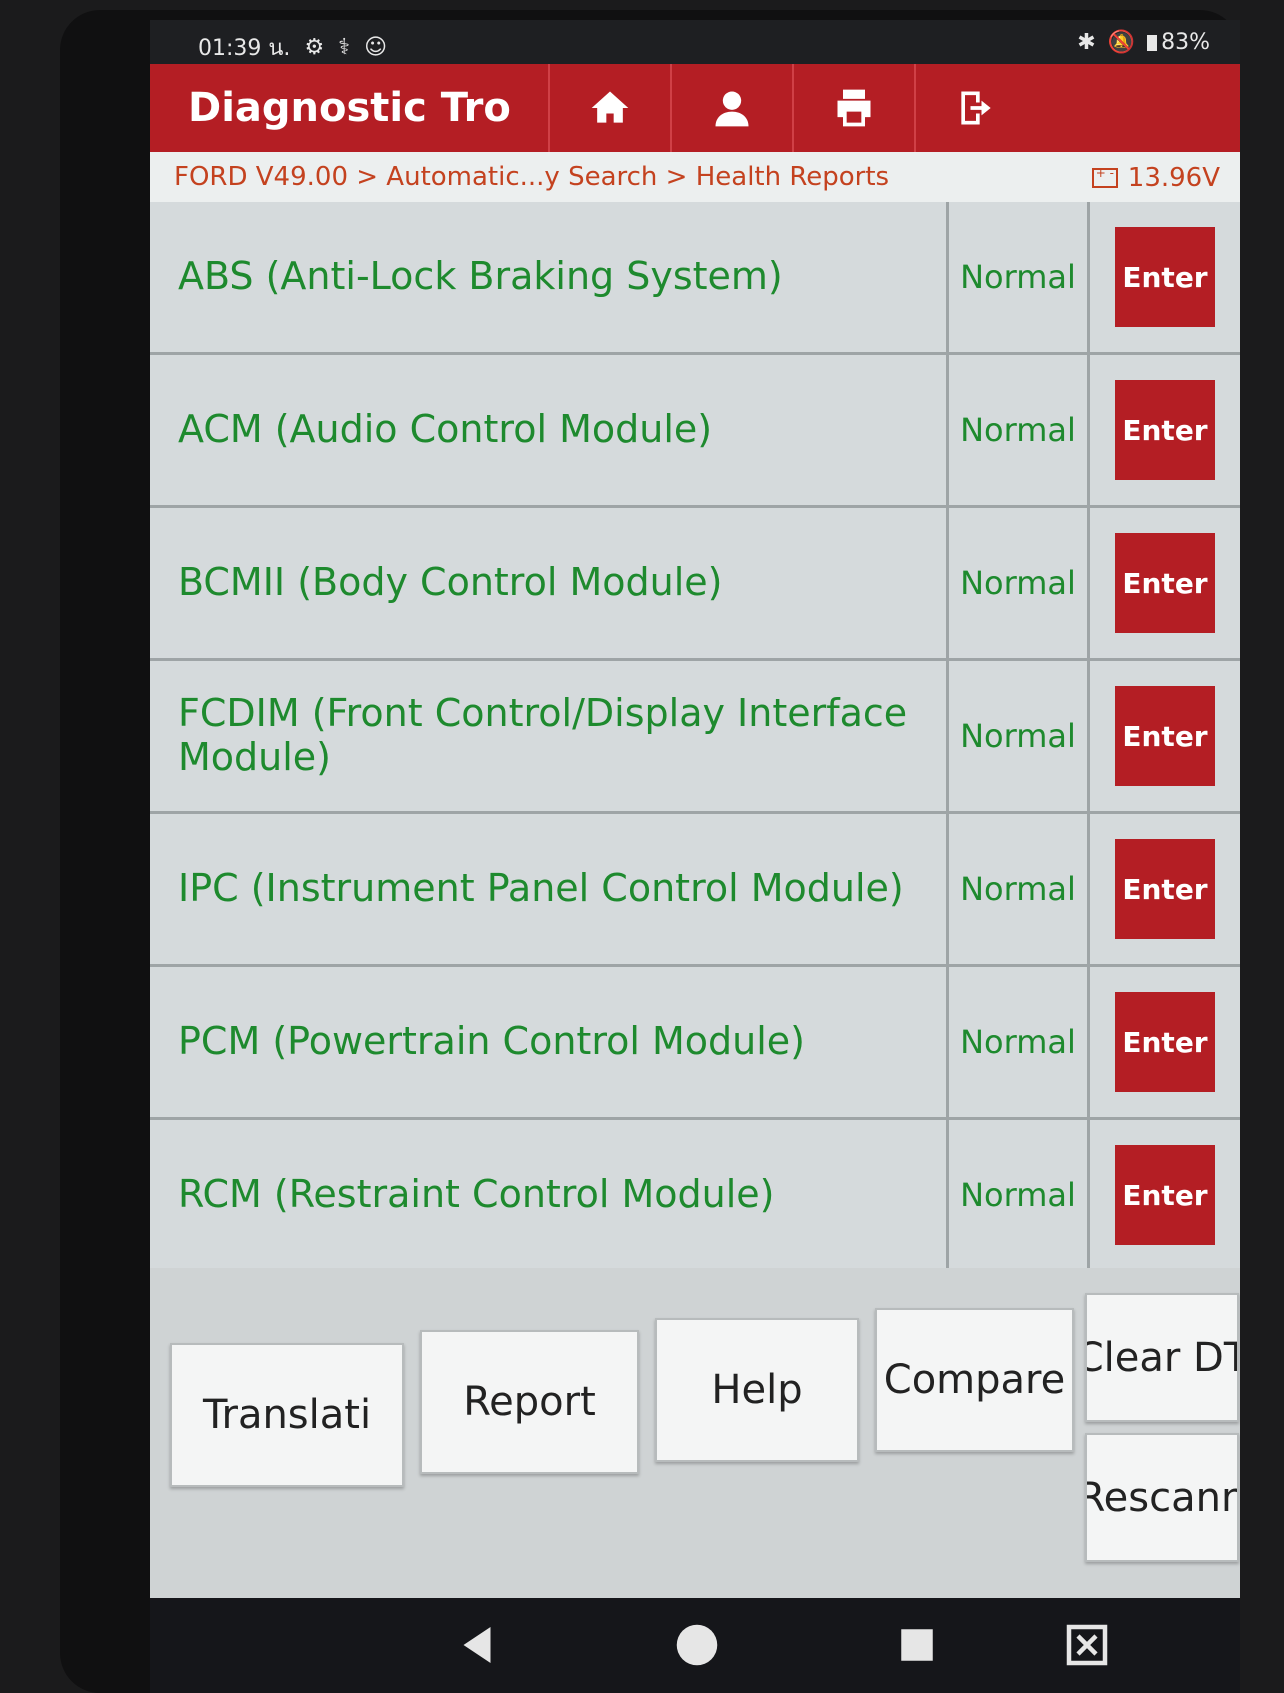 This screenshot has height=1693, width=1284. Describe the element at coordinates (1185, 42) in the screenshot. I see `battery-level: 83%` at that location.